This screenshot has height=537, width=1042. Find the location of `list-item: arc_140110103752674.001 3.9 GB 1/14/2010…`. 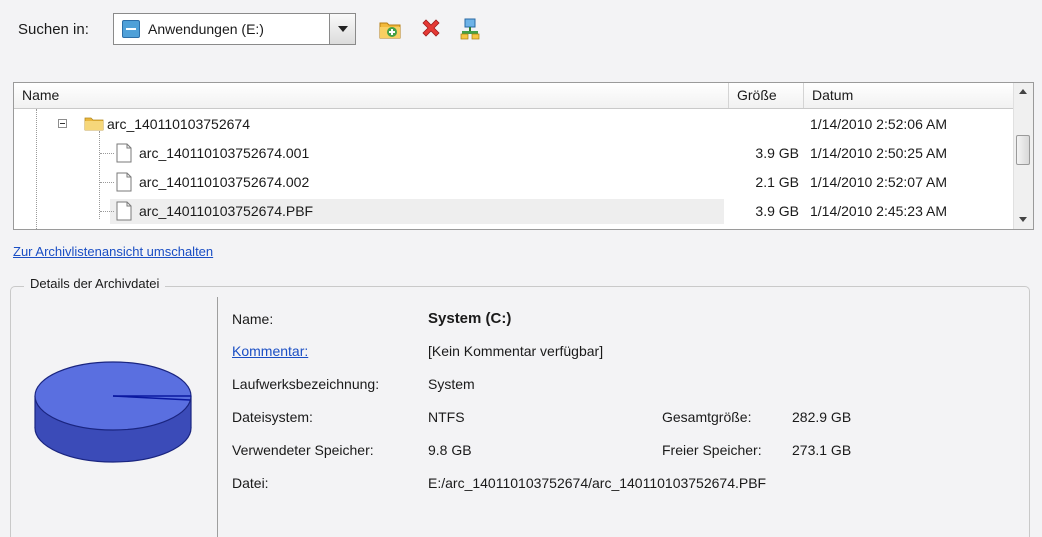

list-item: arc_140110103752674.001 3.9 GB 1/14/2010… is located at coordinates (514, 153).